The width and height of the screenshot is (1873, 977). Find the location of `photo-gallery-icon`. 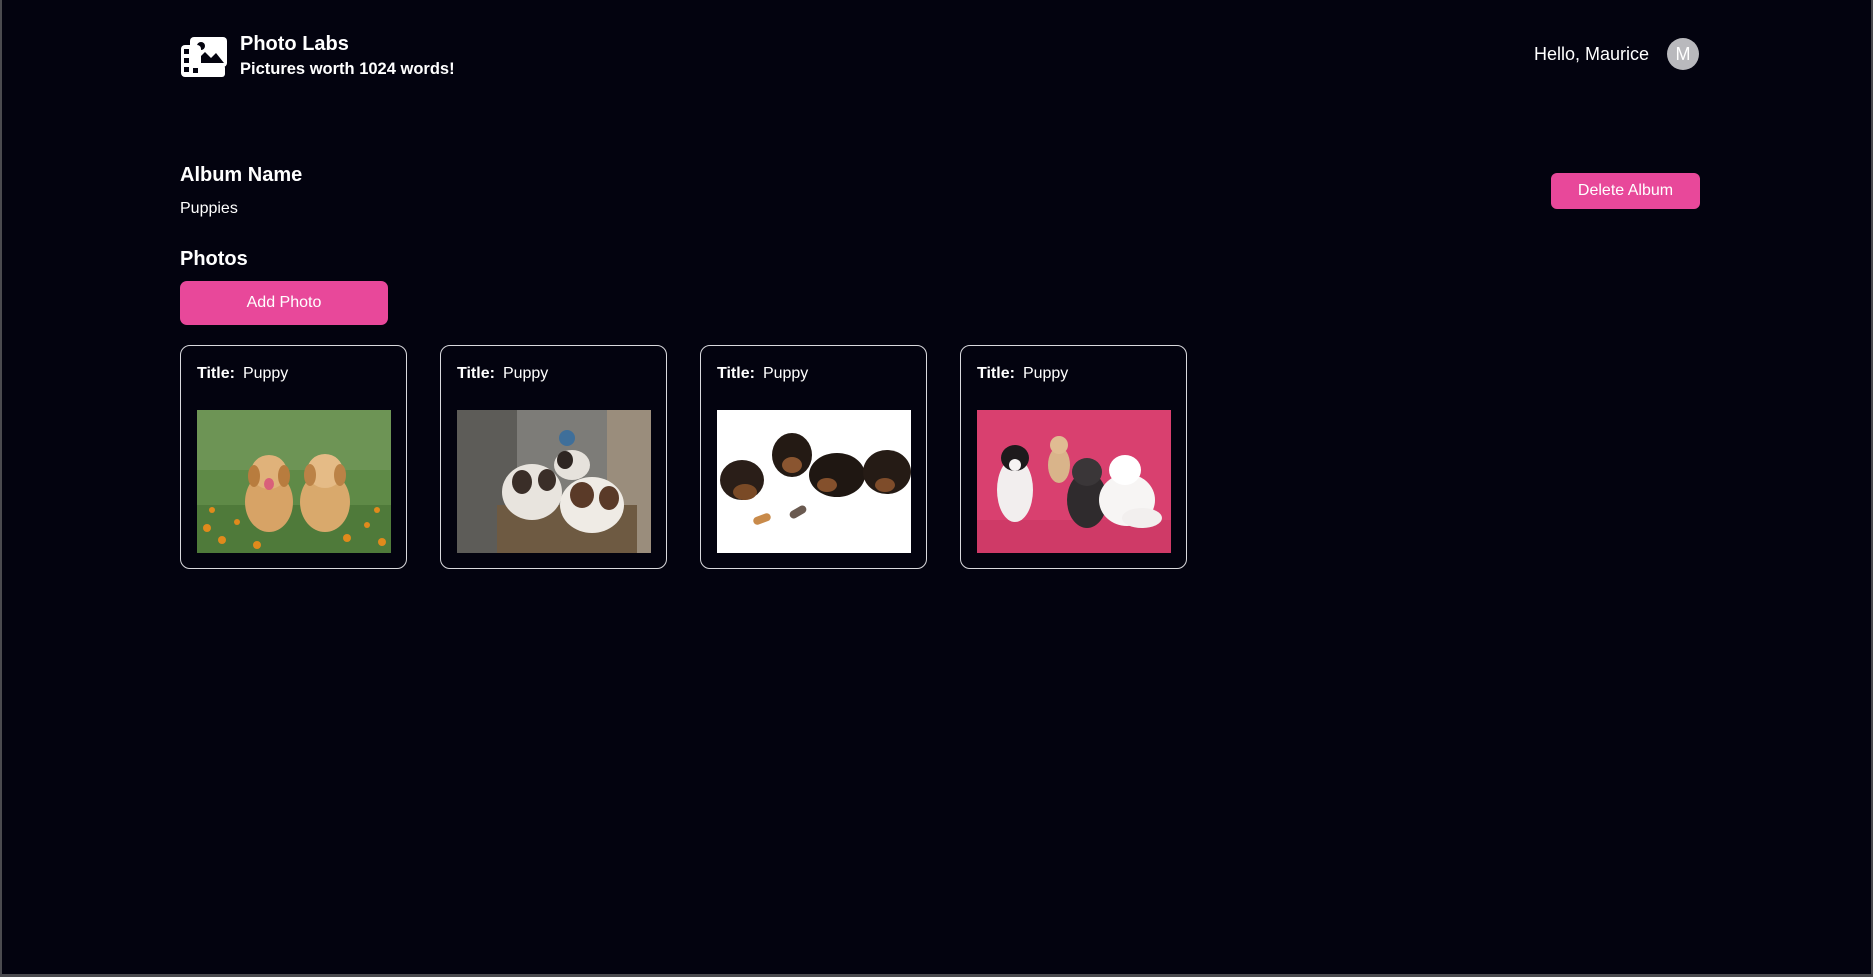

photo-gallery-icon is located at coordinates (204, 57).